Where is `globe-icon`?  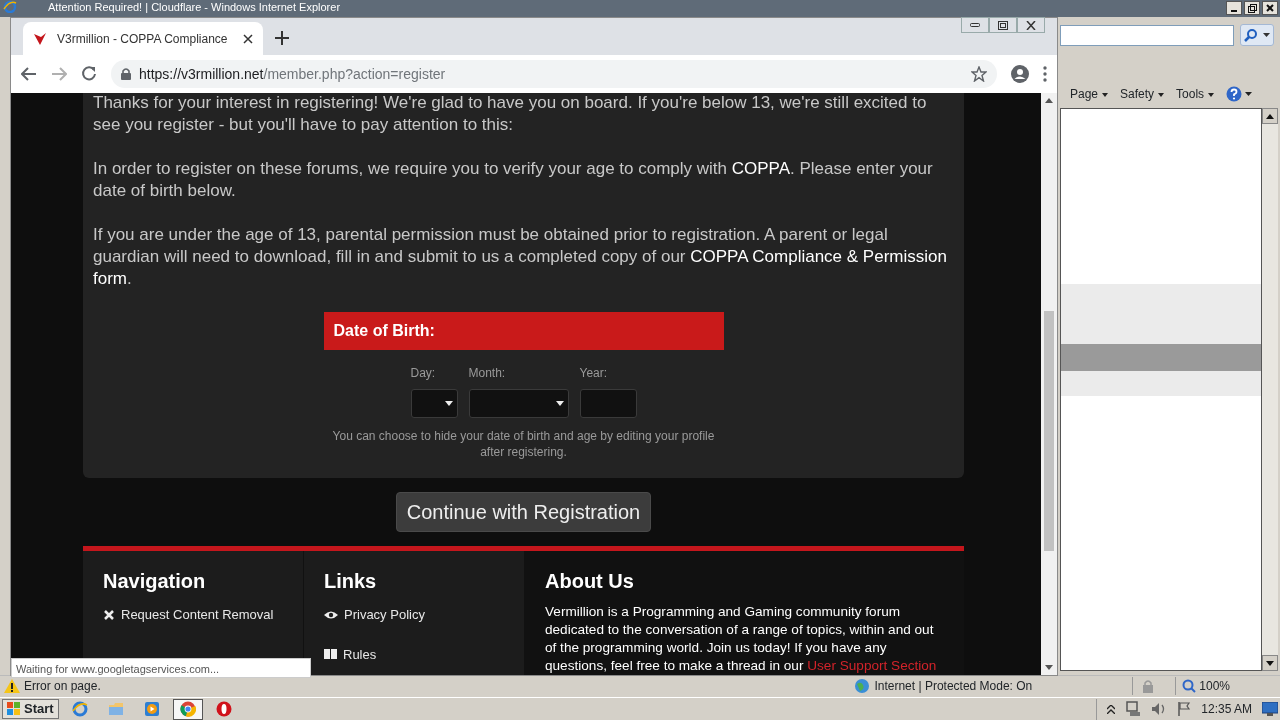 globe-icon is located at coordinates (862, 685).